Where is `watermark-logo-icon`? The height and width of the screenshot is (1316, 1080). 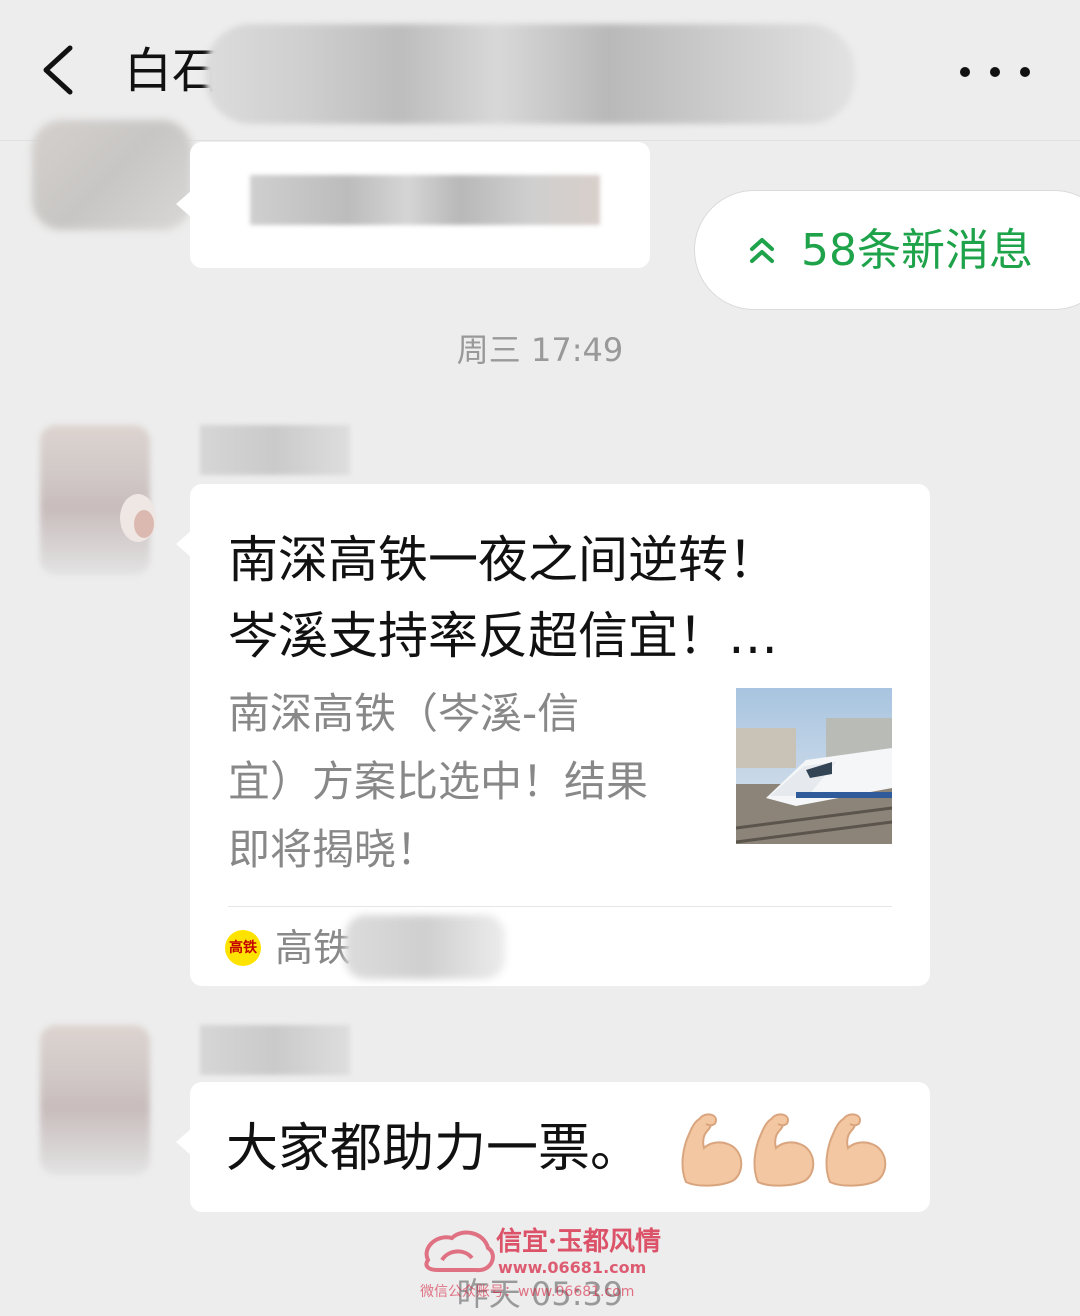
watermark-logo-icon is located at coordinates (459, 1251).